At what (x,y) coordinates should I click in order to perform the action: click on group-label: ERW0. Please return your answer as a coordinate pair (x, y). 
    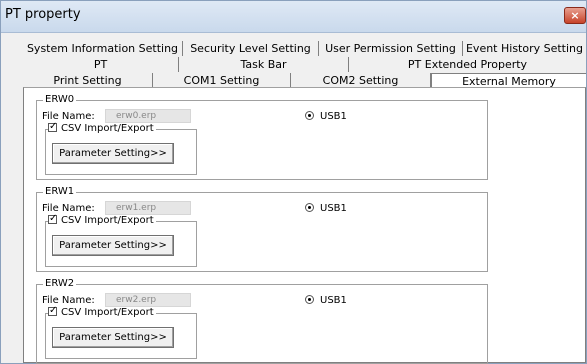
    Looking at the image, I should click on (60, 100).